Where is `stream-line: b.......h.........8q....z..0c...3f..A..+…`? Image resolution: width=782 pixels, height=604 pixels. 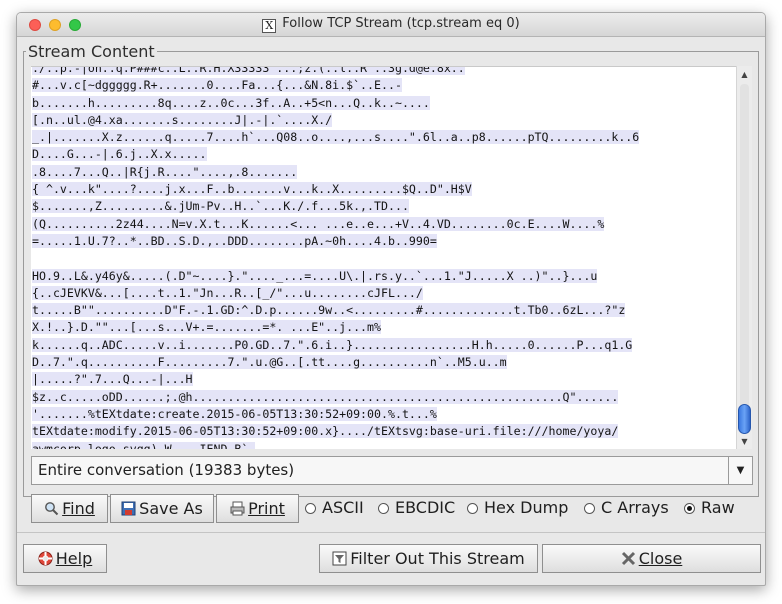 stream-line: b.......h.........8q....z..0c...3f..A..+… is located at coordinates (383, 103).